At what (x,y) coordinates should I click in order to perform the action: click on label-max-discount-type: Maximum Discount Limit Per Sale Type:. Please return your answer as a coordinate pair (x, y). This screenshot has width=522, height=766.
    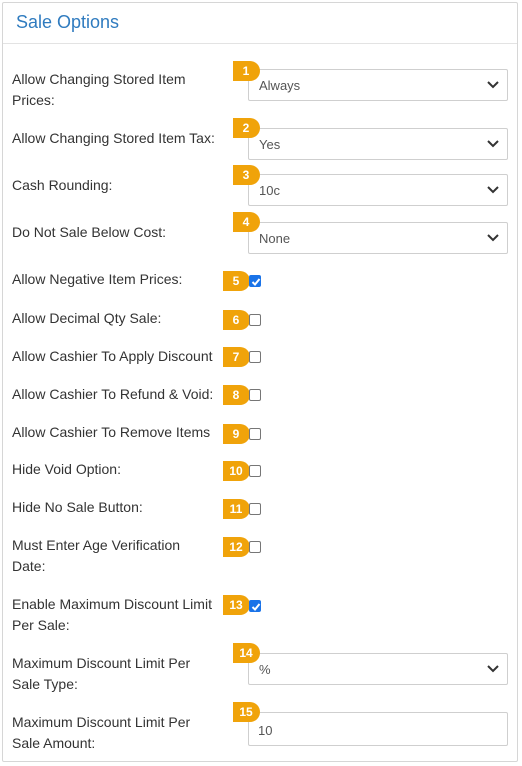
    Looking at the image, I should click on (101, 673).